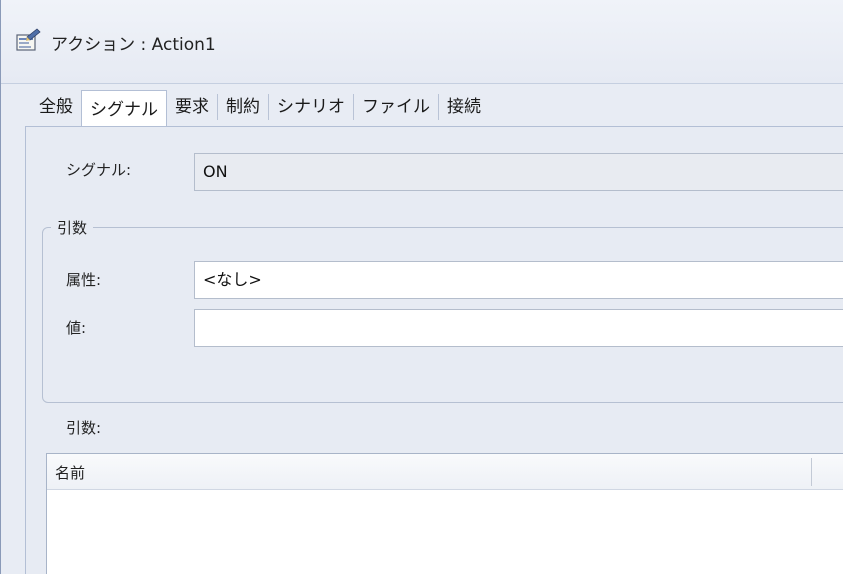  What do you see at coordinates (76, 328) in the screenshot?
I see `value-label: 値:` at bounding box center [76, 328].